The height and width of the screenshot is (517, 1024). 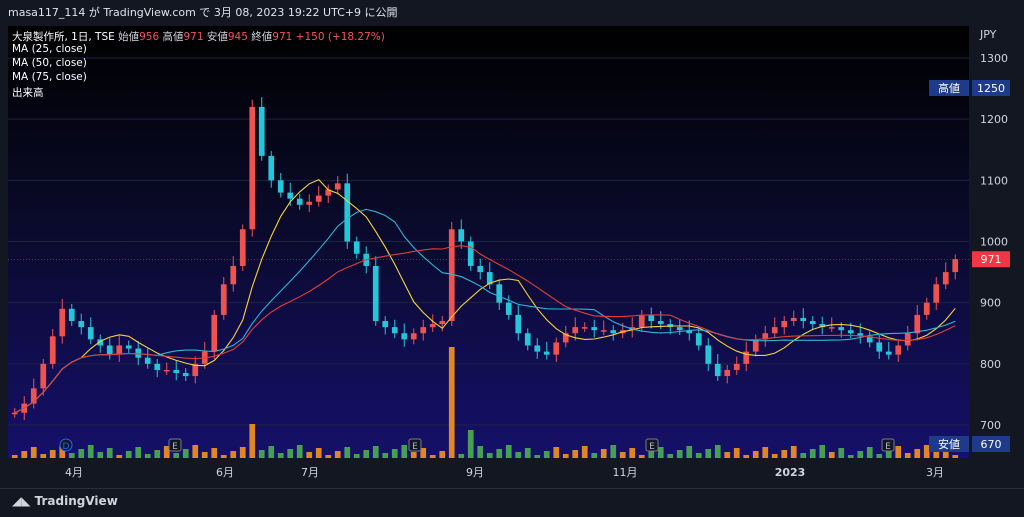 What do you see at coordinates (935, 472) in the screenshot?
I see `x-tick-label: 3月` at bounding box center [935, 472].